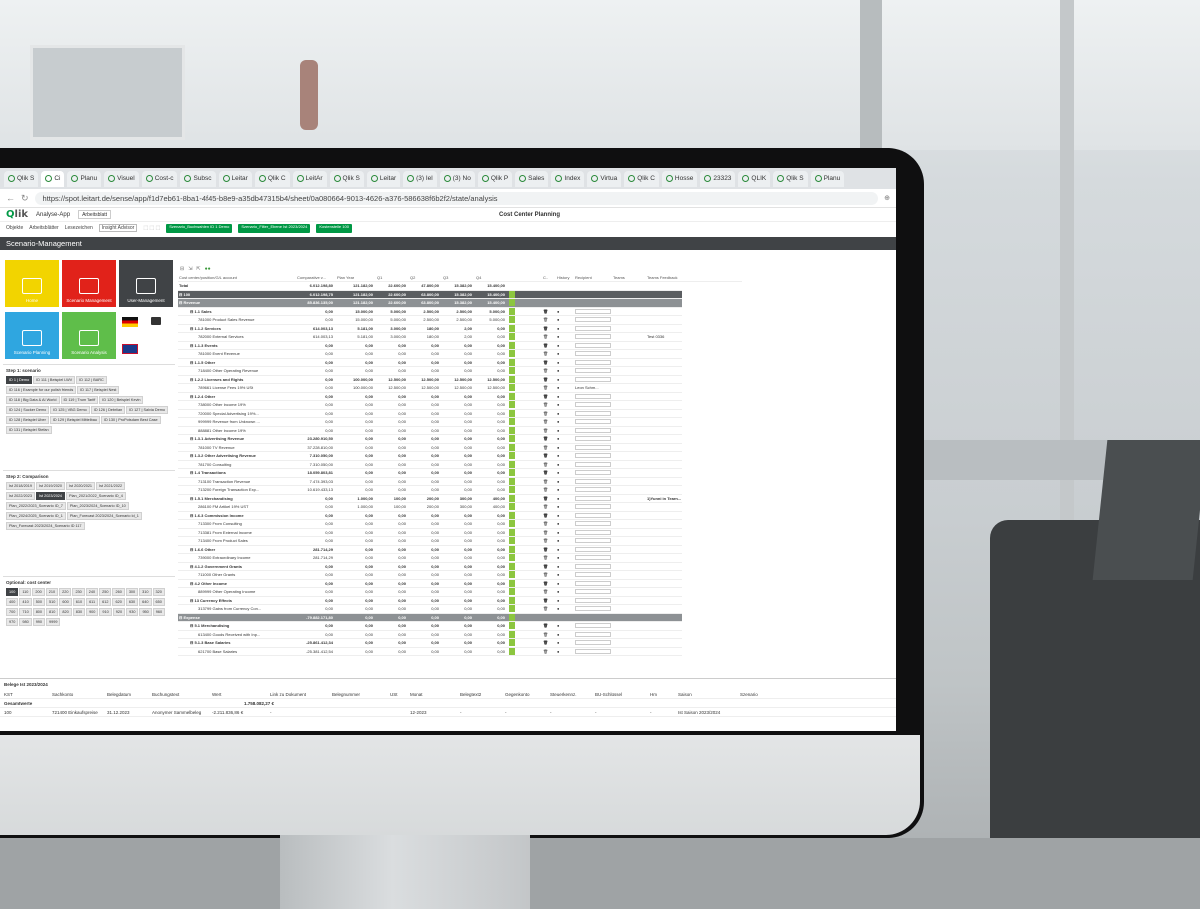 The image size is (1200, 909). I want to click on voucher-column-header: Belegdatum, so click(125, 694).